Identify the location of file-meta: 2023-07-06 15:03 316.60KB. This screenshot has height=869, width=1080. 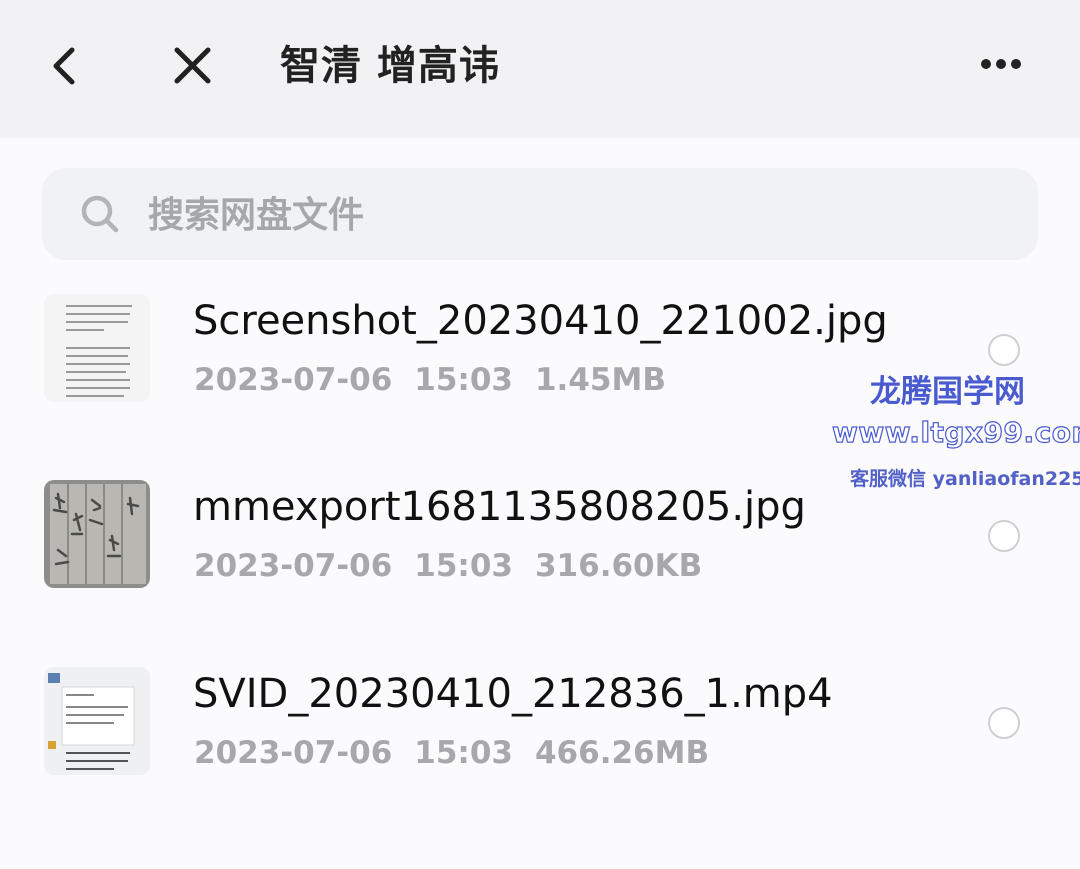
(459, 566).